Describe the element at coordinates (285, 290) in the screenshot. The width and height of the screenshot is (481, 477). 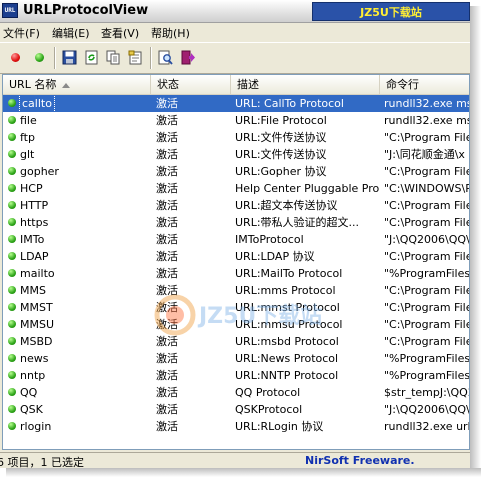
I see `cell-description: URL:mms Protocol` at that location.